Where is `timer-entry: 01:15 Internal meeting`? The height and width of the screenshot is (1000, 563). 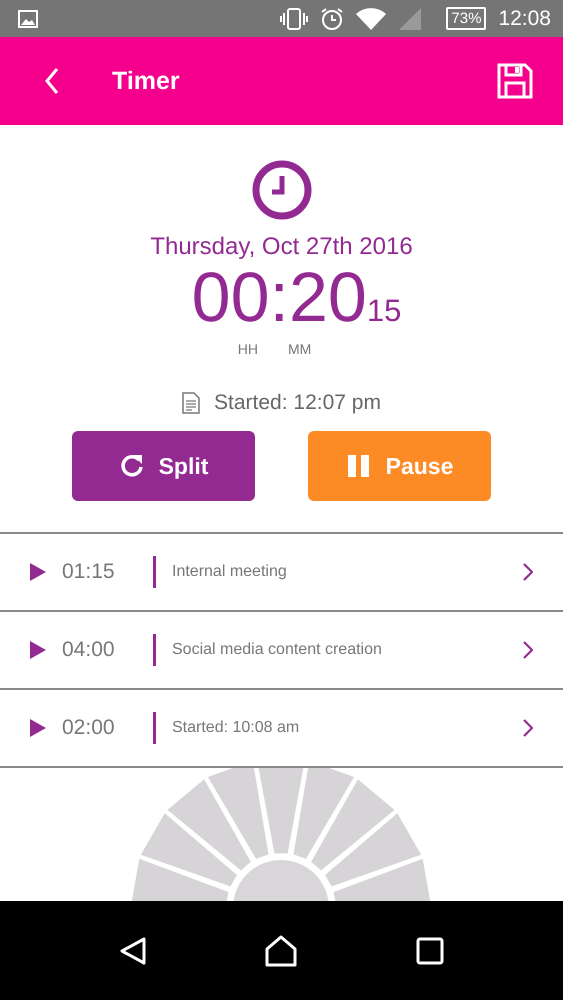 timer-entry: 01:15 Internal meeting is located at coordinates (281, 573).